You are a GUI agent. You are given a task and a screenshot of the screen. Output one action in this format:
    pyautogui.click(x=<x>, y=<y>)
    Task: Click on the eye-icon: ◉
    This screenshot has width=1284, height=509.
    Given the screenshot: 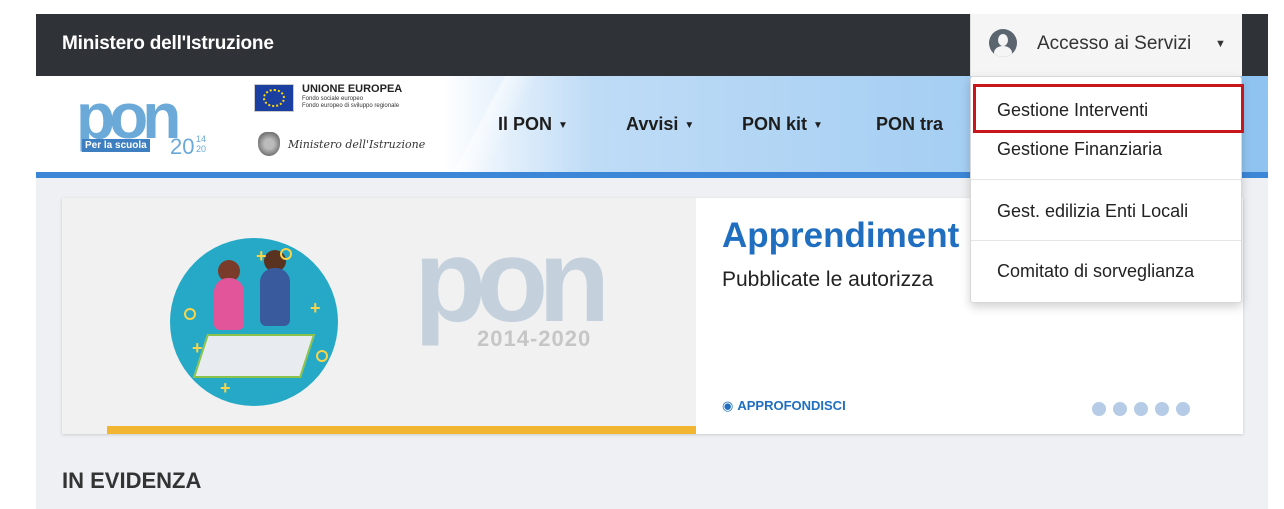 What is the action you would take?
    pyautogui.click(x=728, y=405)
    